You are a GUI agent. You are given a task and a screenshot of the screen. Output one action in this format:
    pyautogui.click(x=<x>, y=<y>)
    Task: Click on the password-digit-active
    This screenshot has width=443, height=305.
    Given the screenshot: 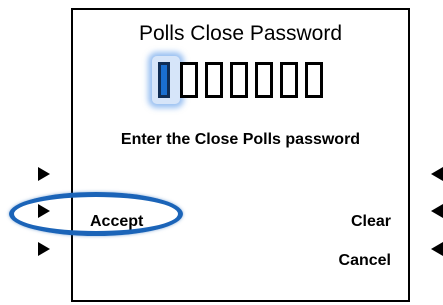 What is the action you would take?
    pyautogui.click(x=164, y=80)
    